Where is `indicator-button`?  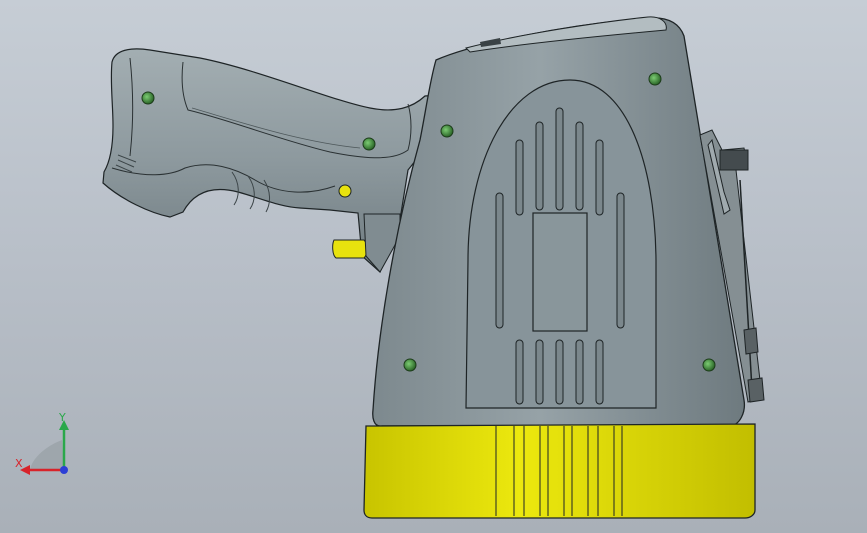
indicator-button is located at coordinates (345, 191).